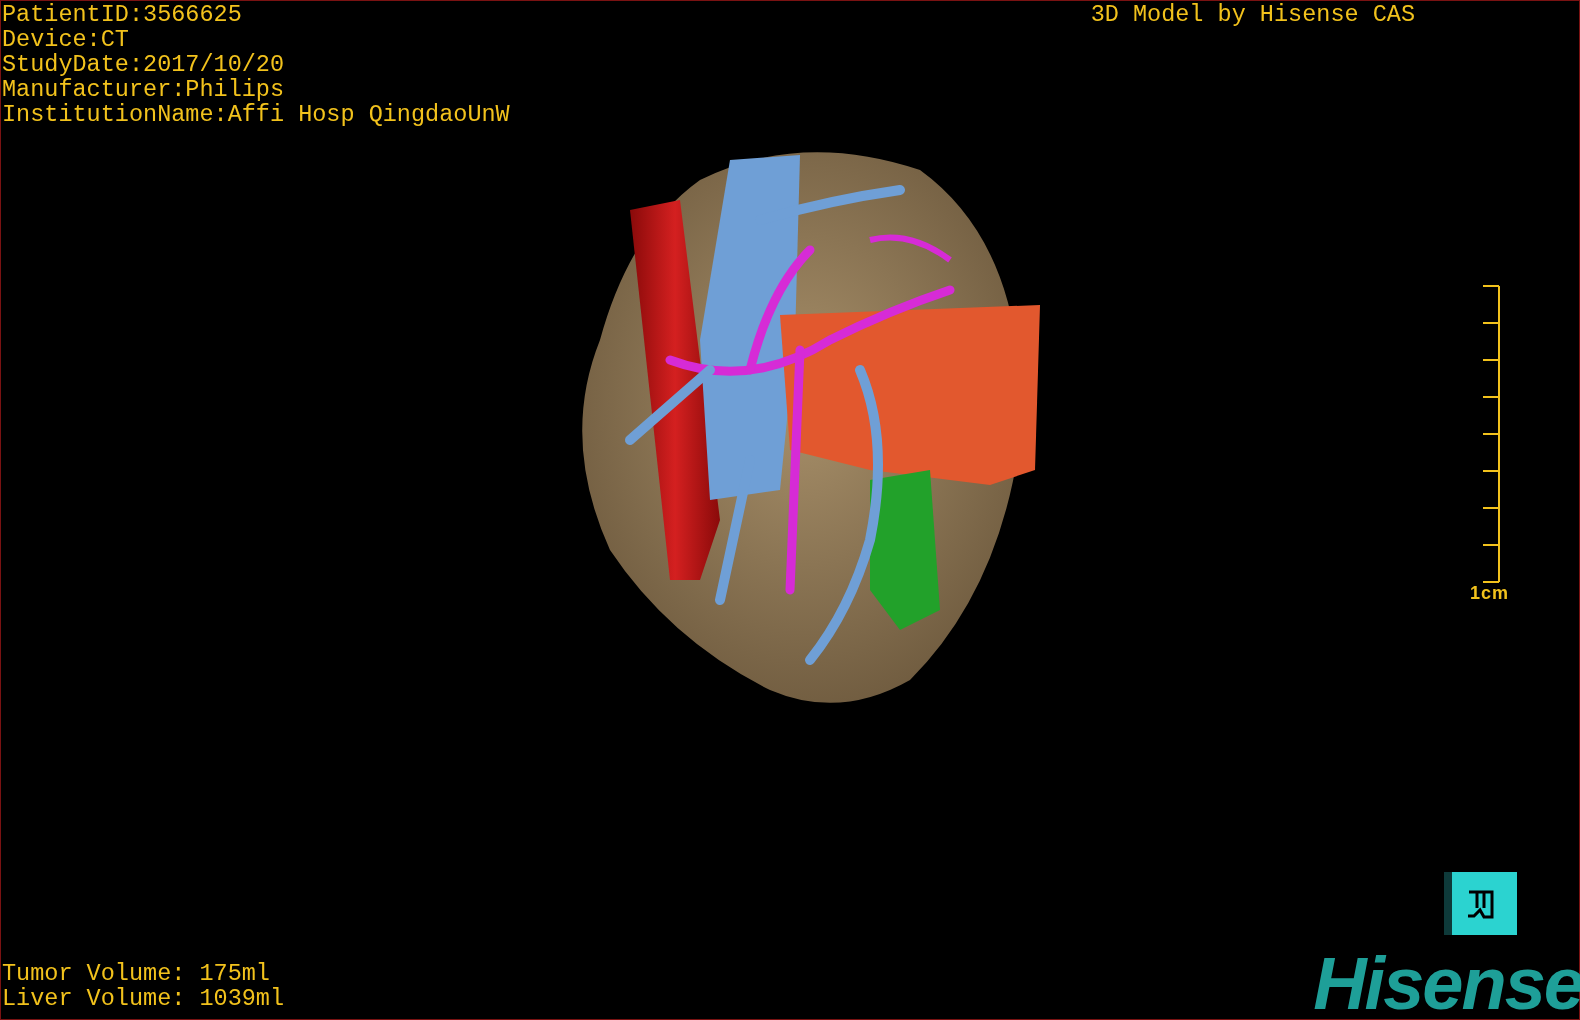  I want to click on volume-text: Liver Volume: 1039ml, so click(143, 998).